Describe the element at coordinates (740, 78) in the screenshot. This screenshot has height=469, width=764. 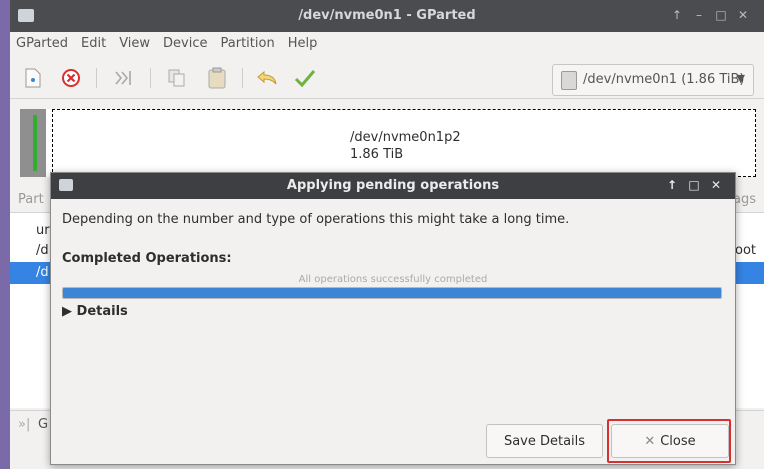
I see `chevron-down-icon: ▼` at that location.